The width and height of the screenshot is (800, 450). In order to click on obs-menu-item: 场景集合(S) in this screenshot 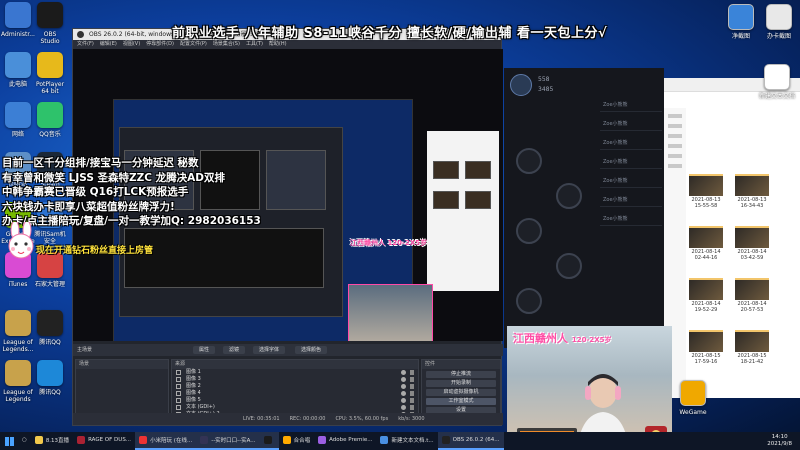, I will do `click(226, 44)`.